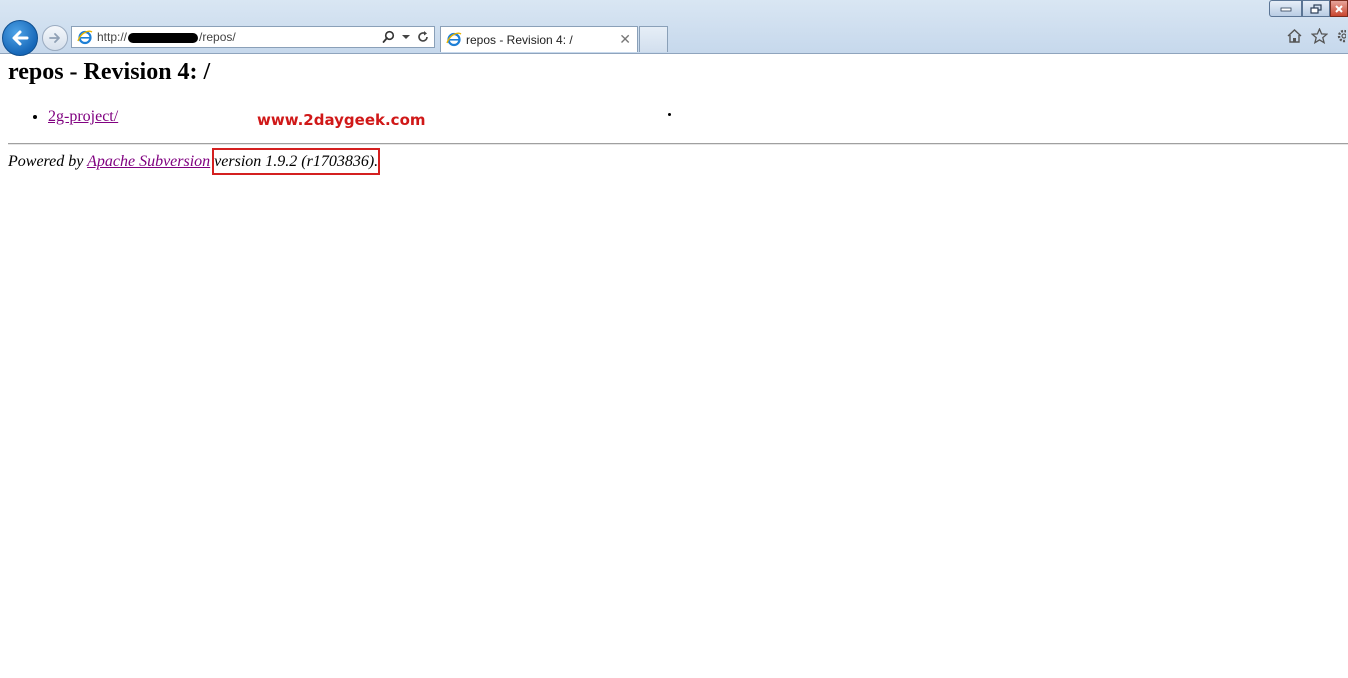  What do you see at coordinates (341, 120) in the screenshot?
I see `site-watermark: www.2daygeek.com` at bounding box center [341, 120].